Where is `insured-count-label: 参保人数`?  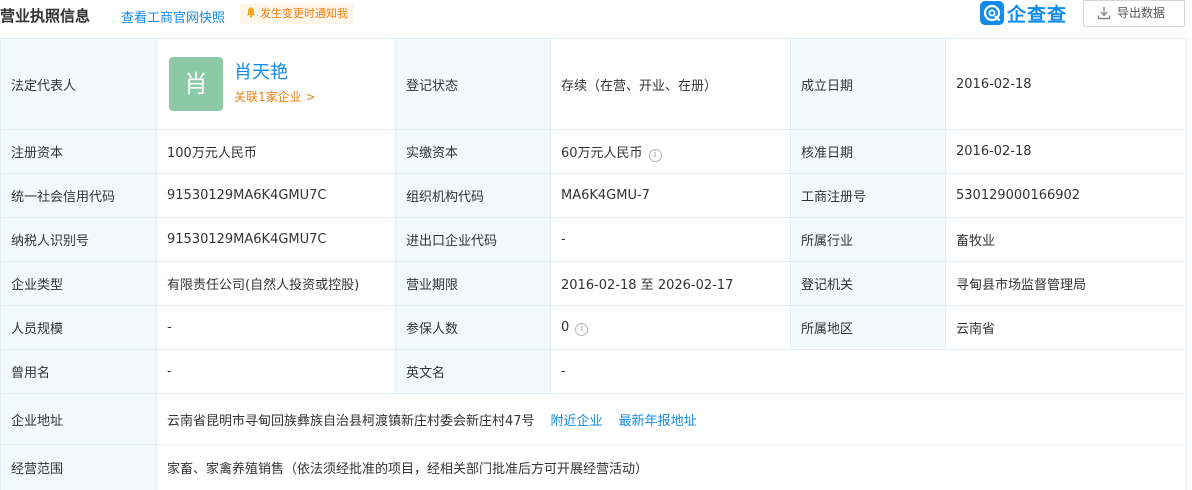
insured-count-label: 参保人数 is located at coordinates (473, 327).